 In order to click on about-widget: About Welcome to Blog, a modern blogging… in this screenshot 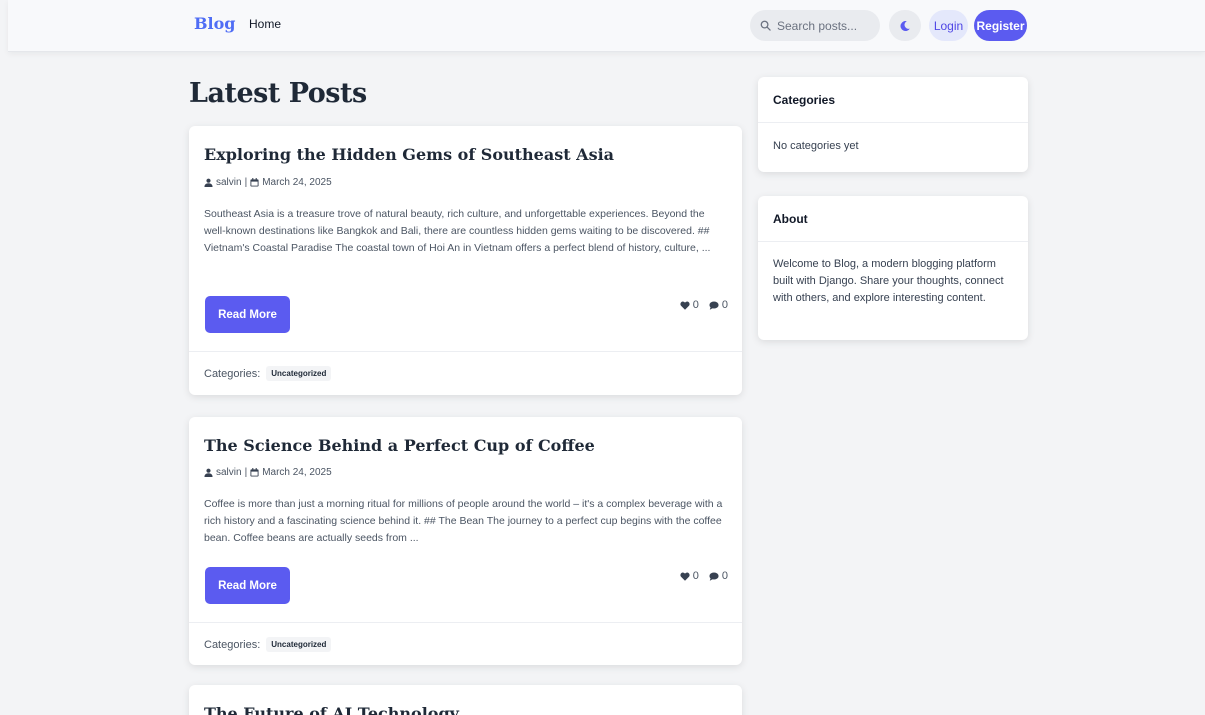, I will do `click(893, 268)`.